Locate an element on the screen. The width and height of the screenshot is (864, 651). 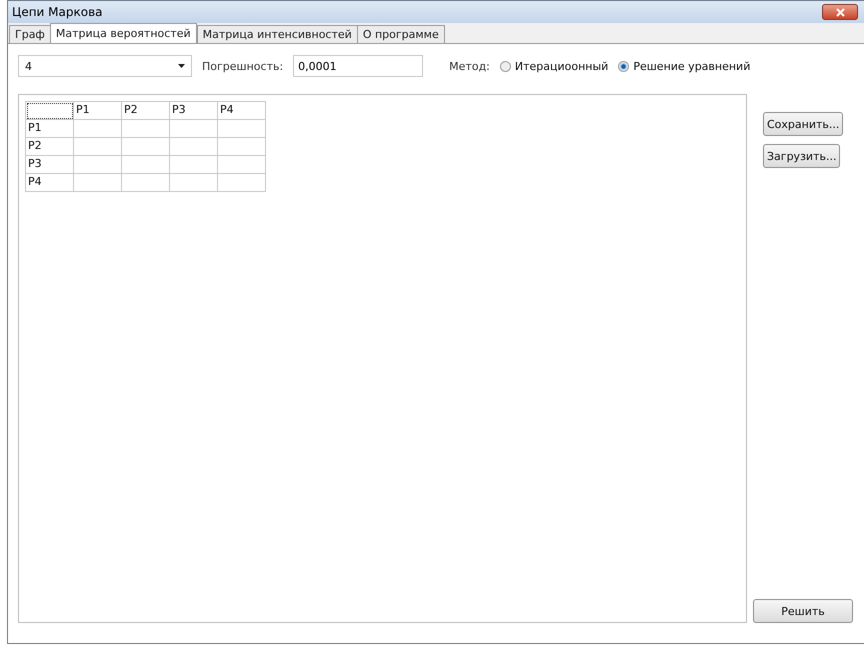
tab: Матрица интенсивностей is located at coordinates (277, 34).